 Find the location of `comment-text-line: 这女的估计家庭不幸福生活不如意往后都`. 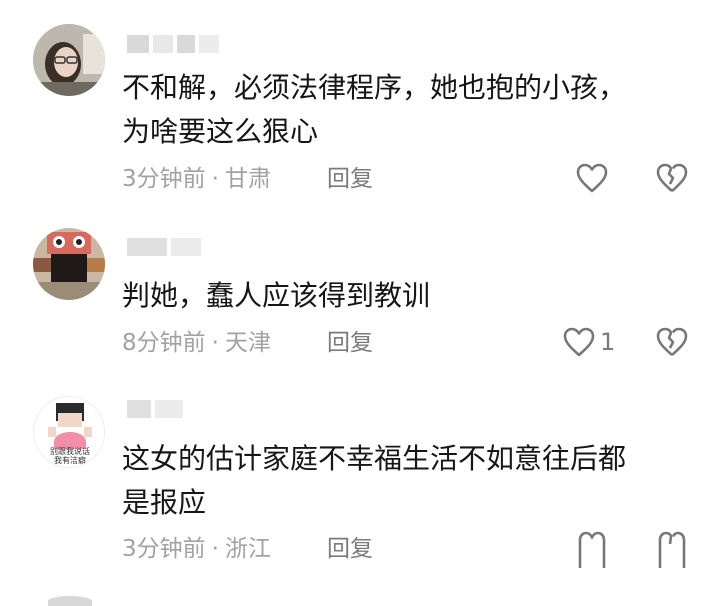

comment-text-line: 这女的估计家庭不幸福生活不如意往后都 is located at coordinates (374, 458).